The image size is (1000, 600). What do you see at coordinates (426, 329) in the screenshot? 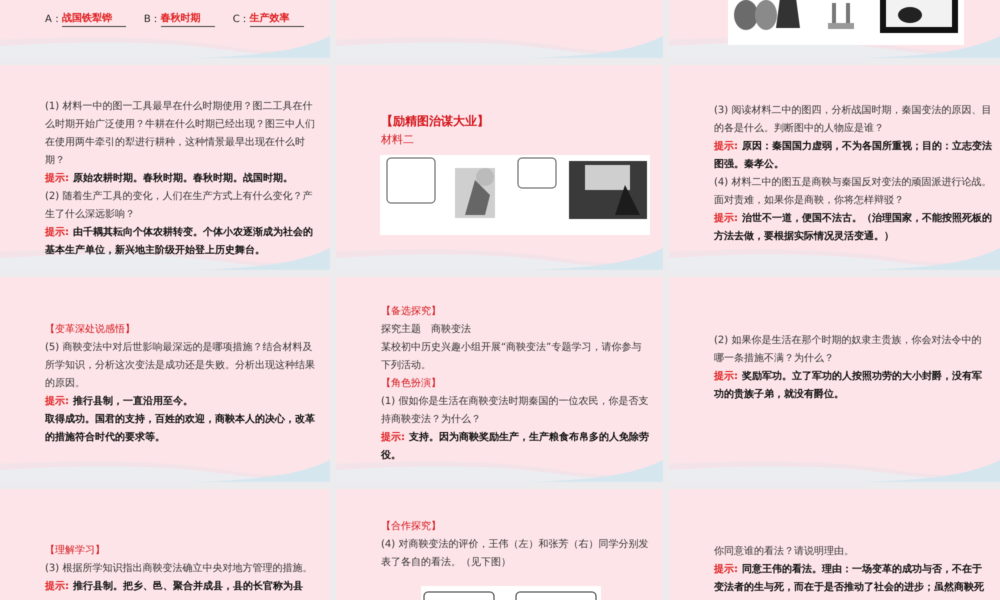
I see `question-text: 探究主题 商鞅变法` at bounding box center [426, 329].